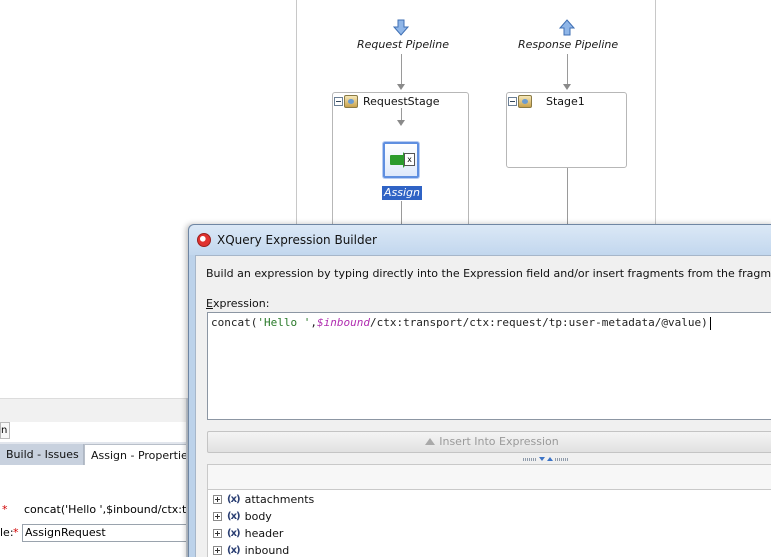  Describe the element at coordinates (430, 441) in the screenshot. I see `up-arrow-icon` at that location.